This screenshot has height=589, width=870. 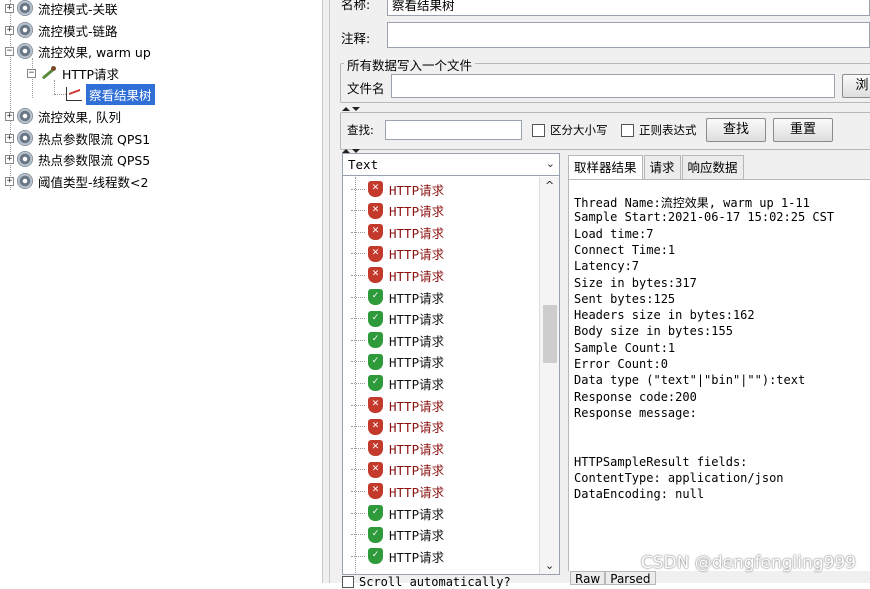 I want to click on detail-line: DataEncoding: null, so click(x=639, y=494).